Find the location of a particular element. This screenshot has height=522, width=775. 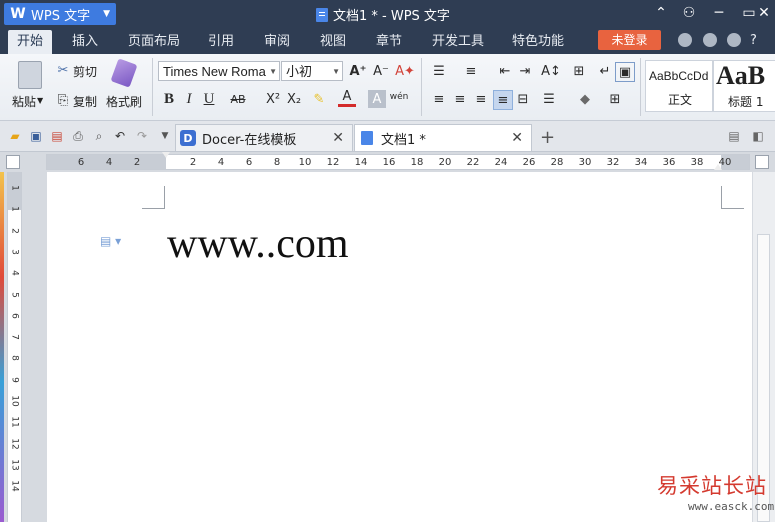

tab-review: 审阅 is located at coordinates (277, 42).